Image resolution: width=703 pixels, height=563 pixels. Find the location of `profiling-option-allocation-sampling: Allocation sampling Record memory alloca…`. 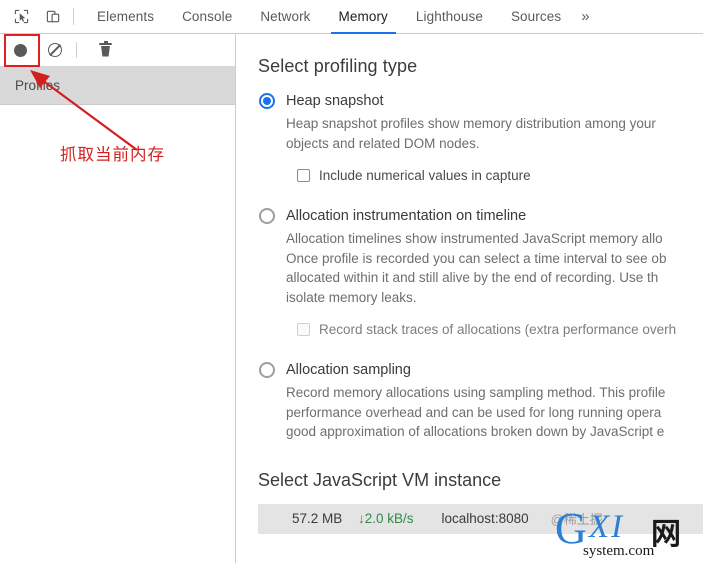

profiling-option-allocation-sampling: Allocation sampling Record memory alloca… is located at coordinates (480, 401).